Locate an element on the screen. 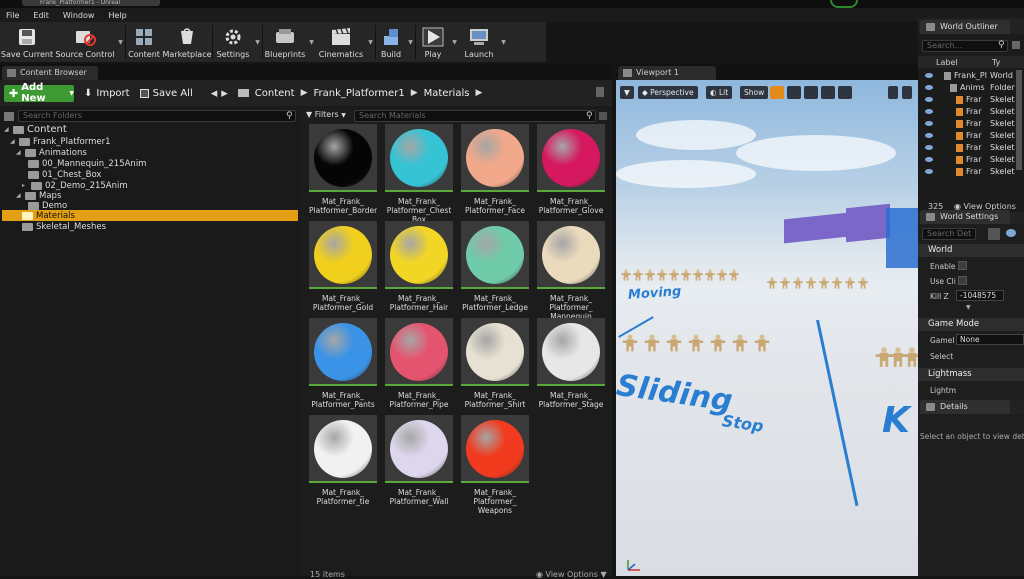 Image resolution: width=1024 pixels, height=579 pixels. tree-item-animations: ◢ Animations is located at coordinates (51, 152).